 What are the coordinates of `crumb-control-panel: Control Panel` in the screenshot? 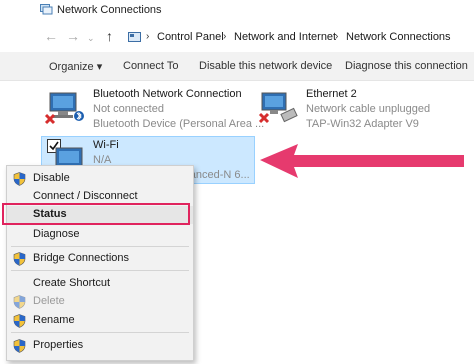 It's located at (190, 37).